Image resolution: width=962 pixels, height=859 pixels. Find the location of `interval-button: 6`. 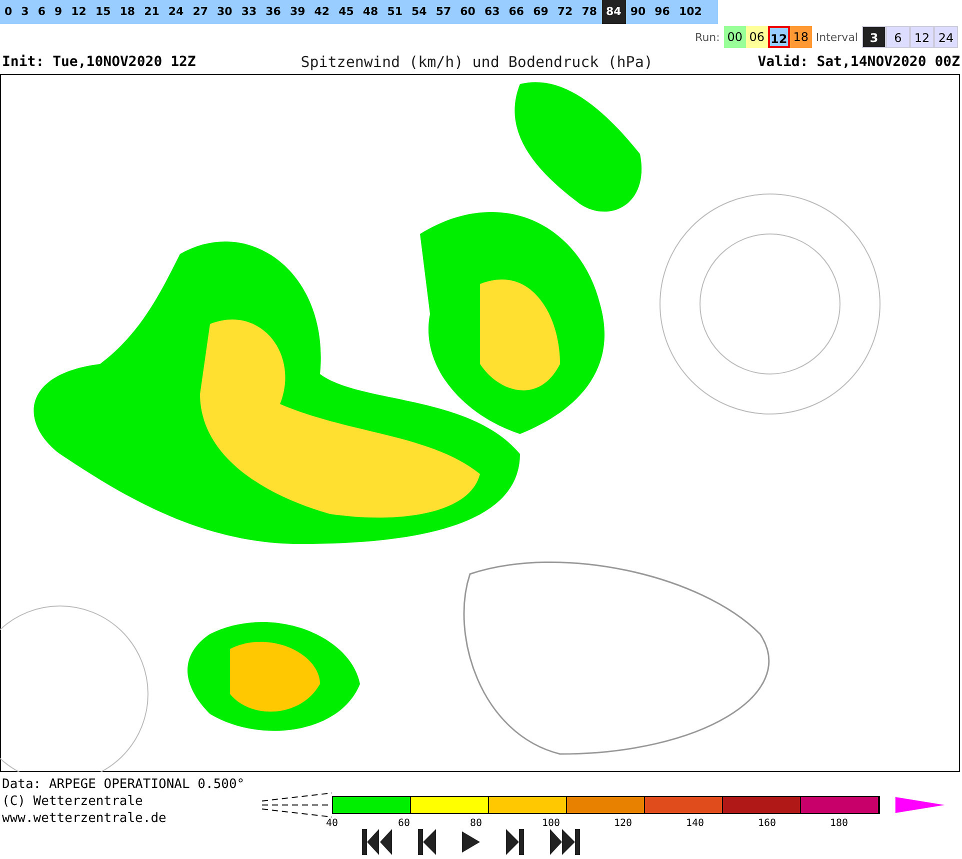

interval-button: 6 is located at coordinates (898, 37).